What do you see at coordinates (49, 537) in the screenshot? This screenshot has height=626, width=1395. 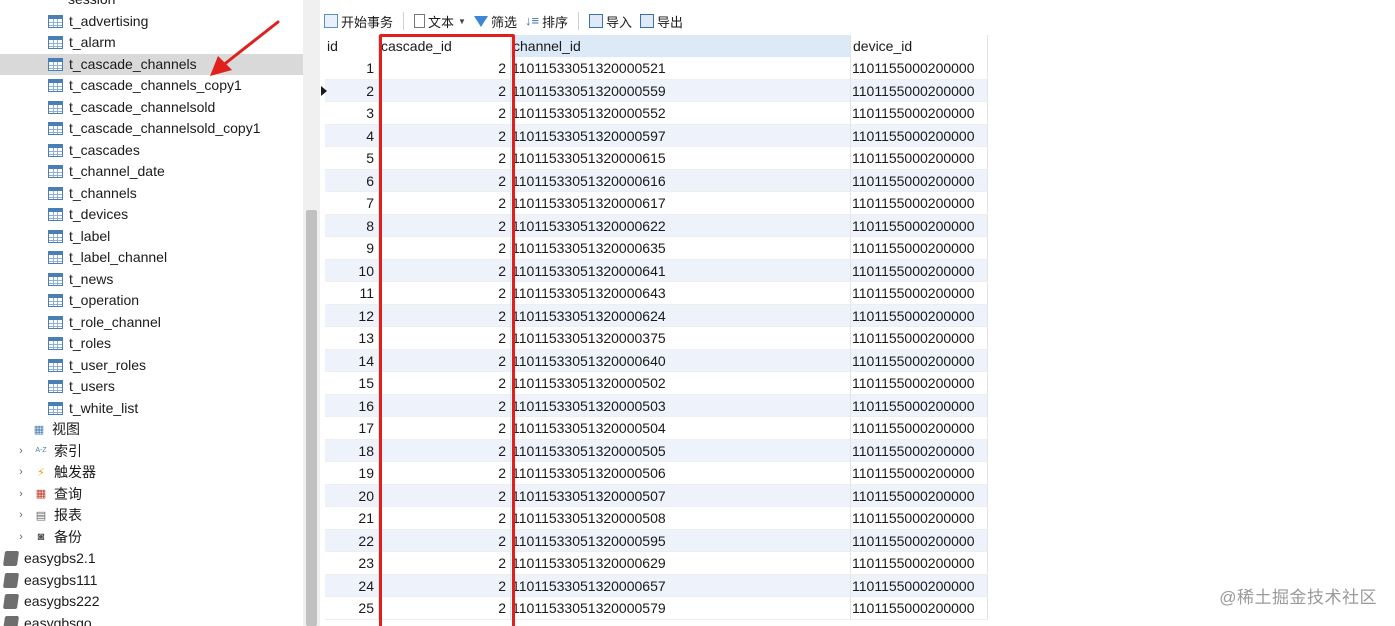 I see `tree-item-group: › ◙ 备份` at bounding box center [49, 537].